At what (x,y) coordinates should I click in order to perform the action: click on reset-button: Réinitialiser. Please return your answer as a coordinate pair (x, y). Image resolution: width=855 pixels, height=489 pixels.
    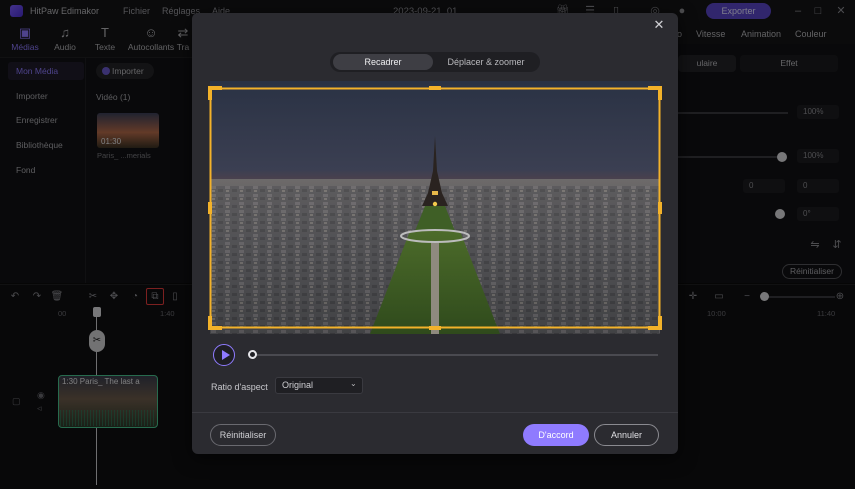
    Looking at the image, I should click on (243, 435).